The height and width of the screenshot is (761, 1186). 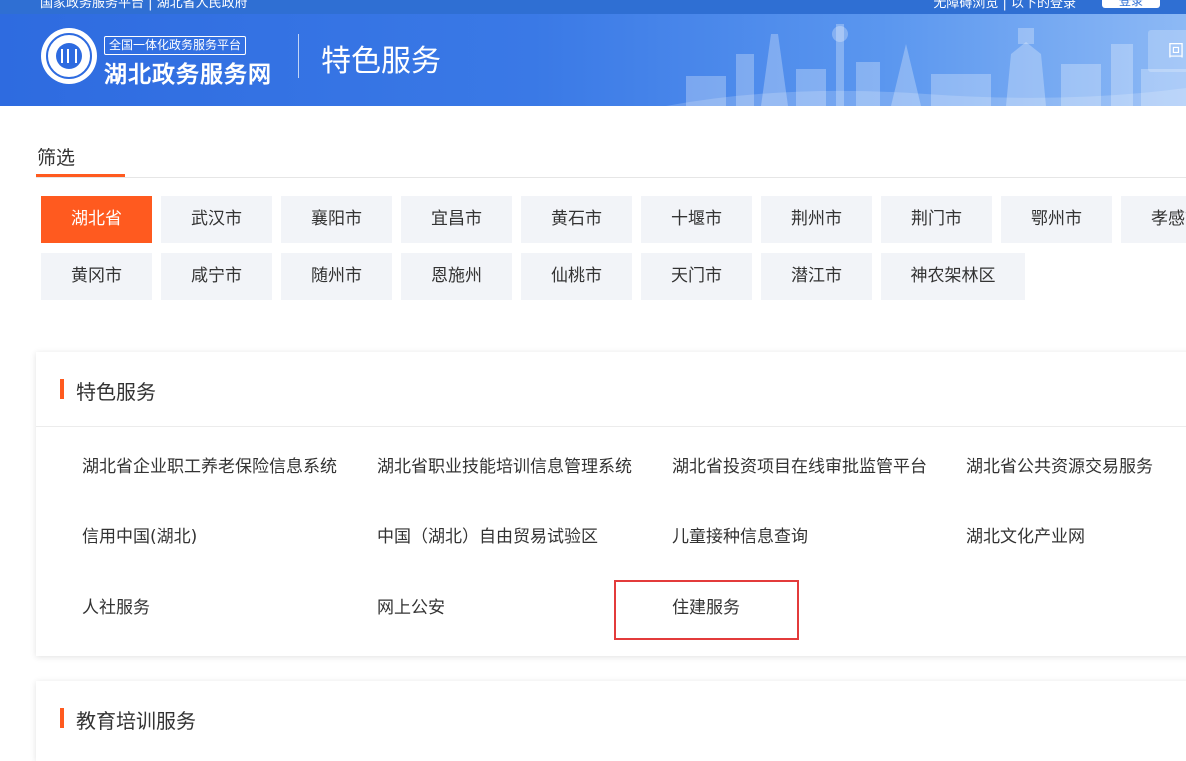 I want to click on service-link: 湖北文化产业网, so click(x=1025, y=534).